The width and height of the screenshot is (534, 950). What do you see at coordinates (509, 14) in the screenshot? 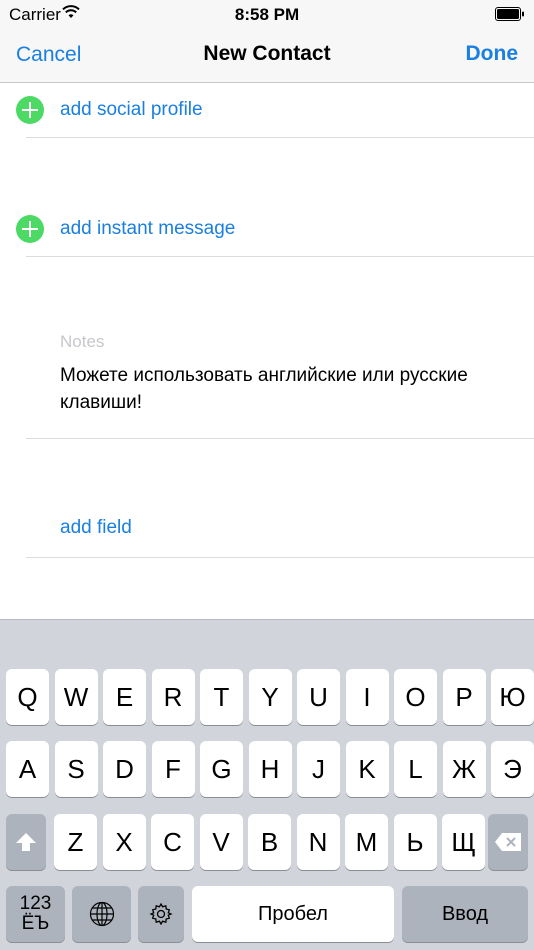
I see `battery-icon` at bounding box center [509, 14].